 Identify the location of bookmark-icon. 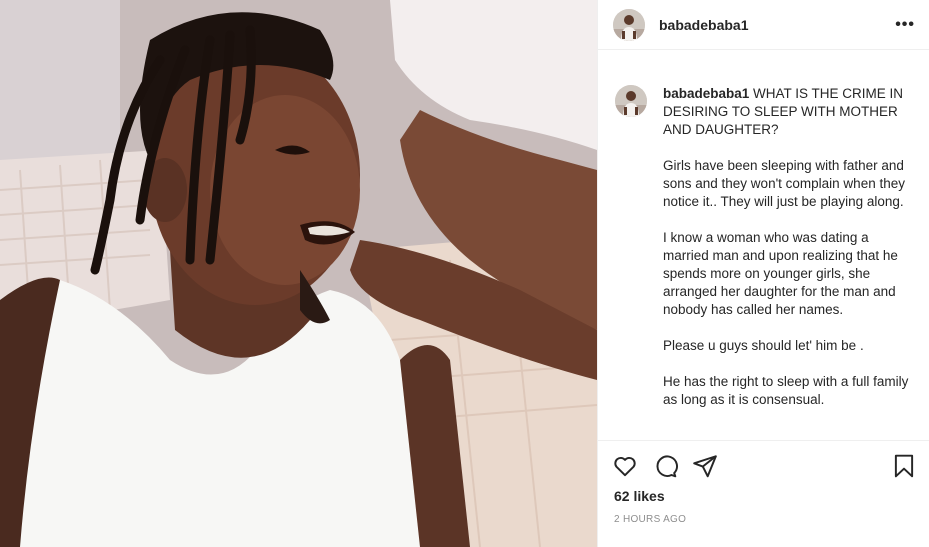
(904, 466).